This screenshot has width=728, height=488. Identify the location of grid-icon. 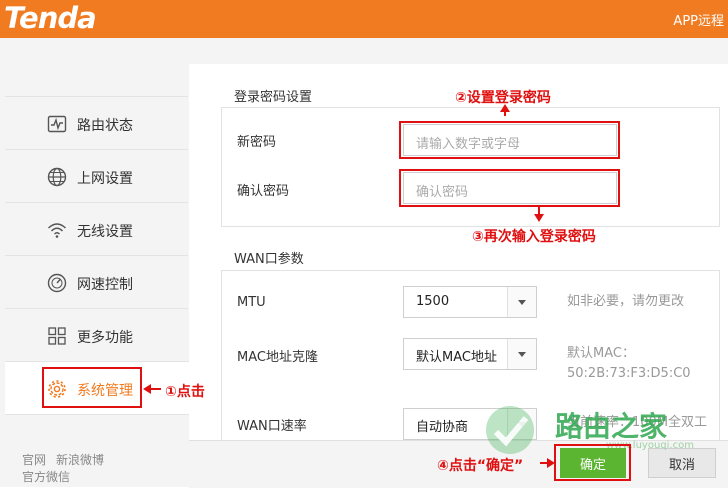
(57, 336).